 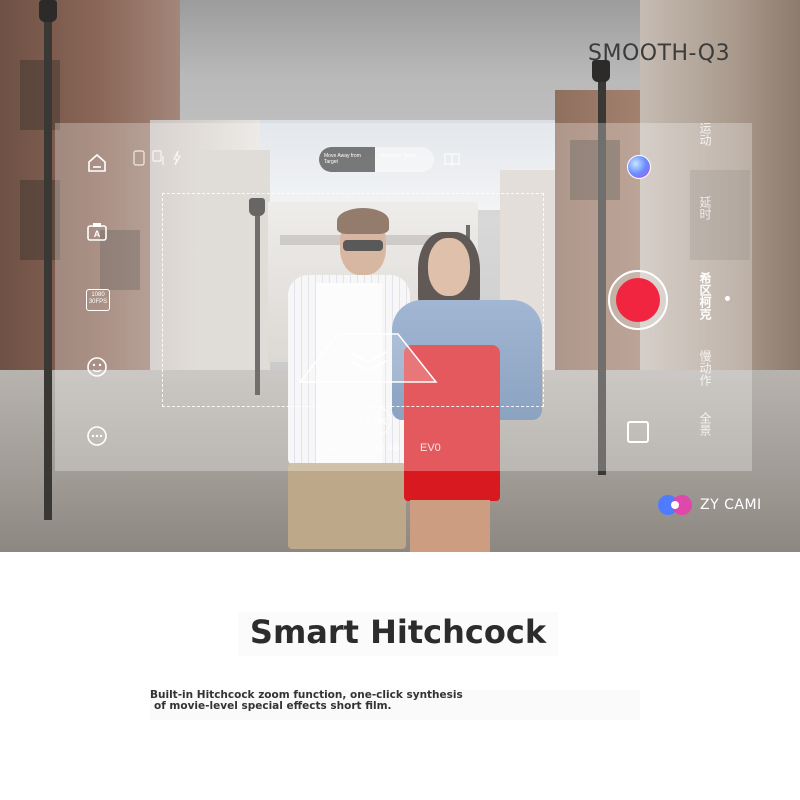 I want to click on book-icon, so click(x=452, y=159).